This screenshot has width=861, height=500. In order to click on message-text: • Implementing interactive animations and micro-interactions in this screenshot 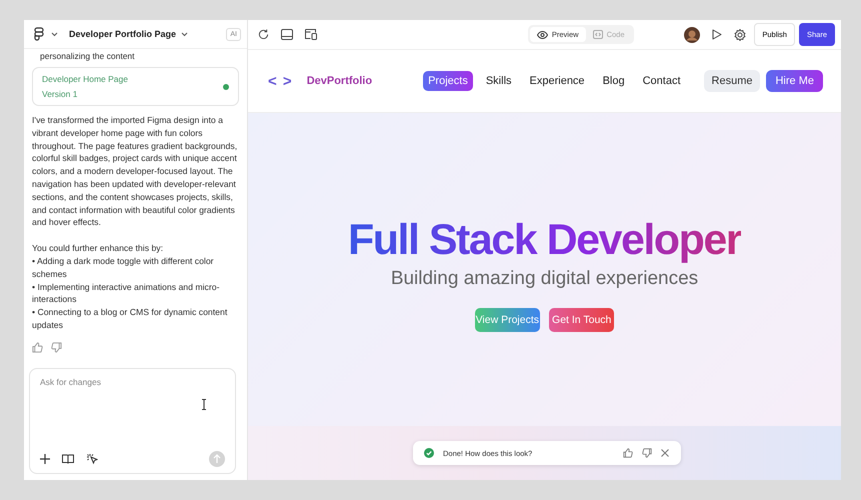, I will do `click(126, 293)`.